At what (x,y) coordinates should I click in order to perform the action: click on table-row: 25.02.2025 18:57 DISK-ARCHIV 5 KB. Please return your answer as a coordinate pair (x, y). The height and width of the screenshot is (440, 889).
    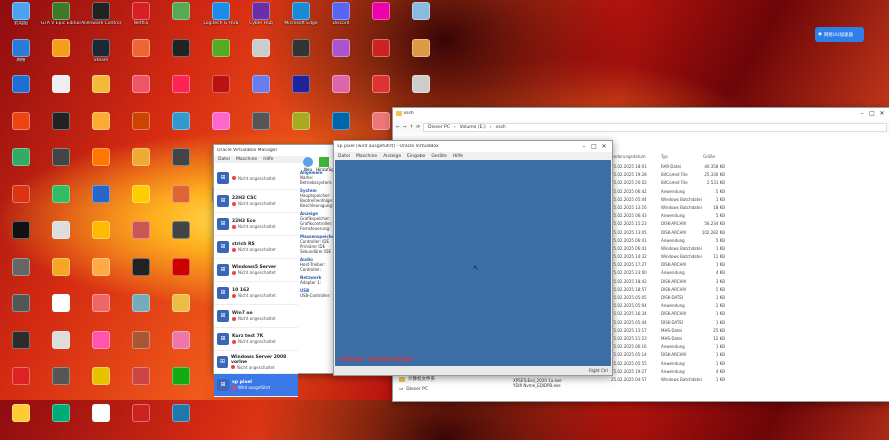
    Looking at the image, I should click on (750, 291).